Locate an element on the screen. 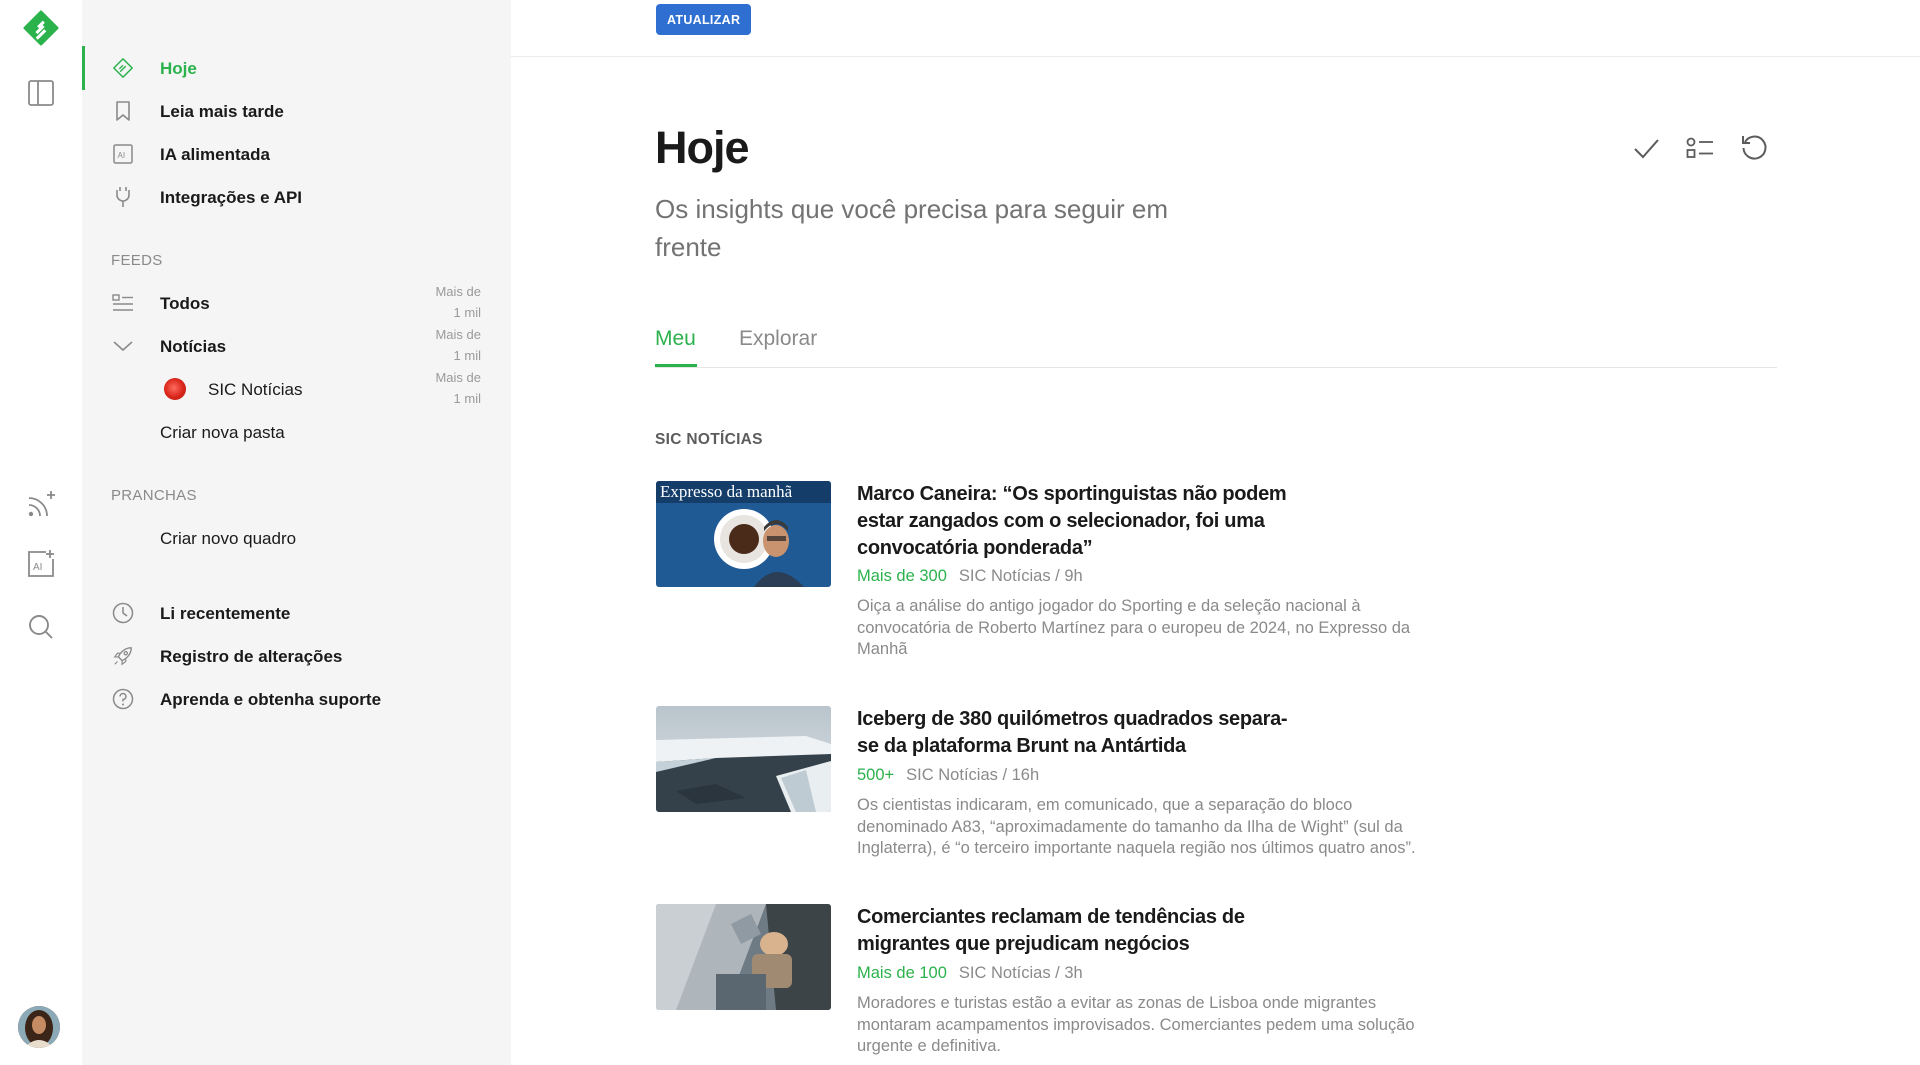 The image size is (1920, 1065). chevron-down-icon is located at coordinates (123, 346).